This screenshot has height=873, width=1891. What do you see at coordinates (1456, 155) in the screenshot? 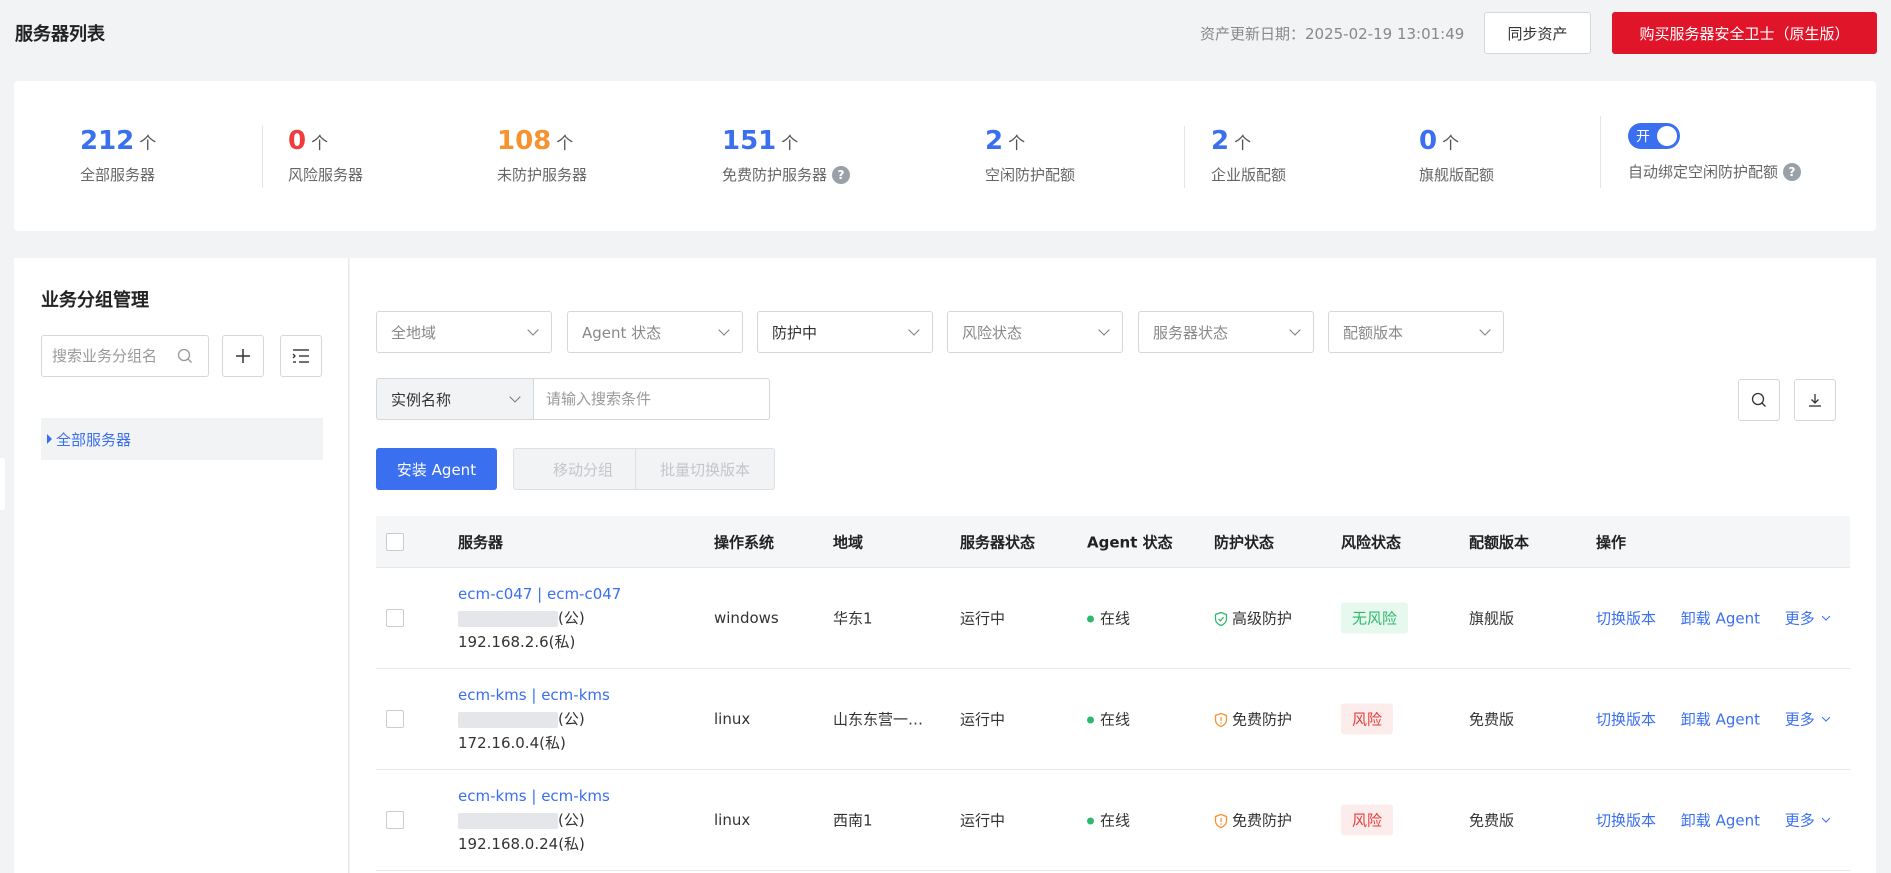
I see `stat-flagship-quota: 0个 旗舰版配额` at bounding box center [1456, 155].